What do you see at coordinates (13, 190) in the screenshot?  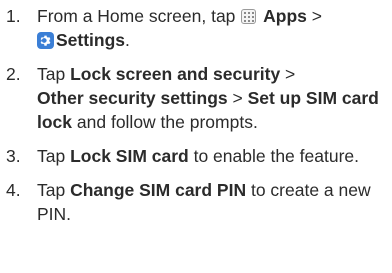 I see `step-number: 4.` at bounding box center [13, 190].